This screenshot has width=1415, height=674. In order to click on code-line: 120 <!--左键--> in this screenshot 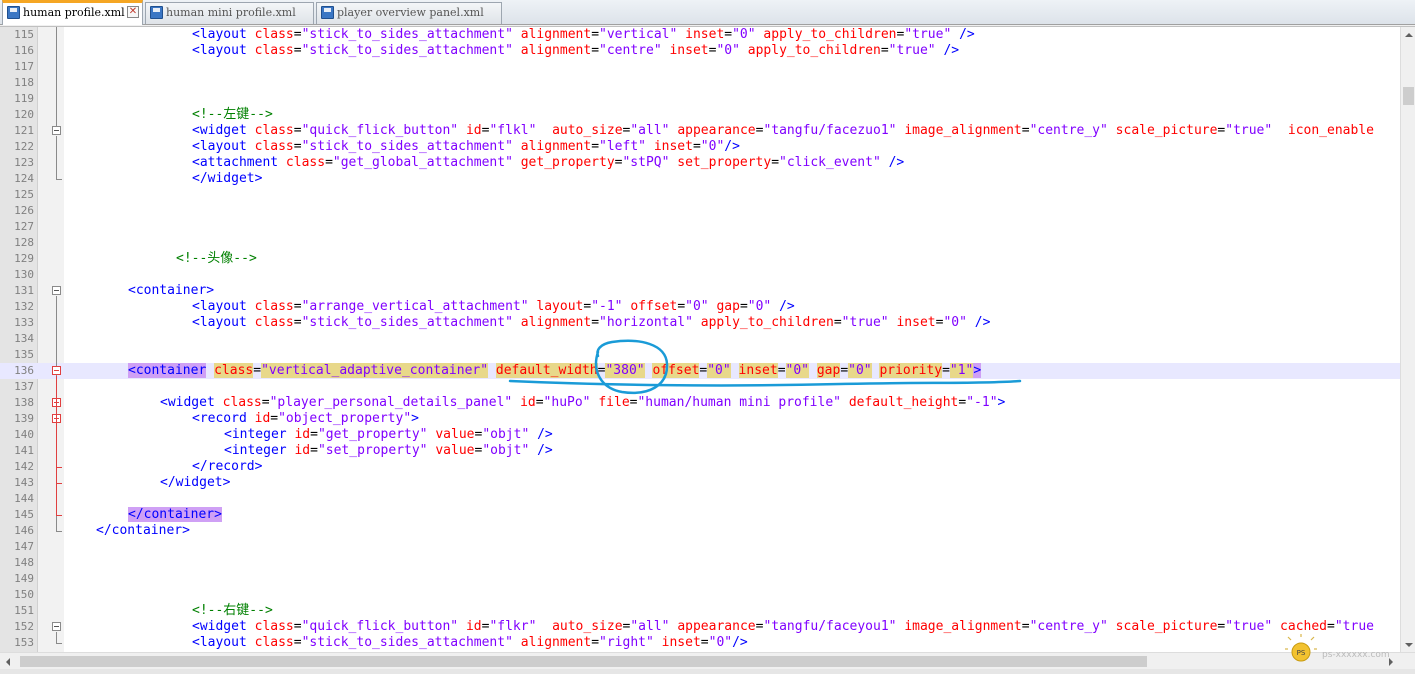, I will do `click(700, 115)`.